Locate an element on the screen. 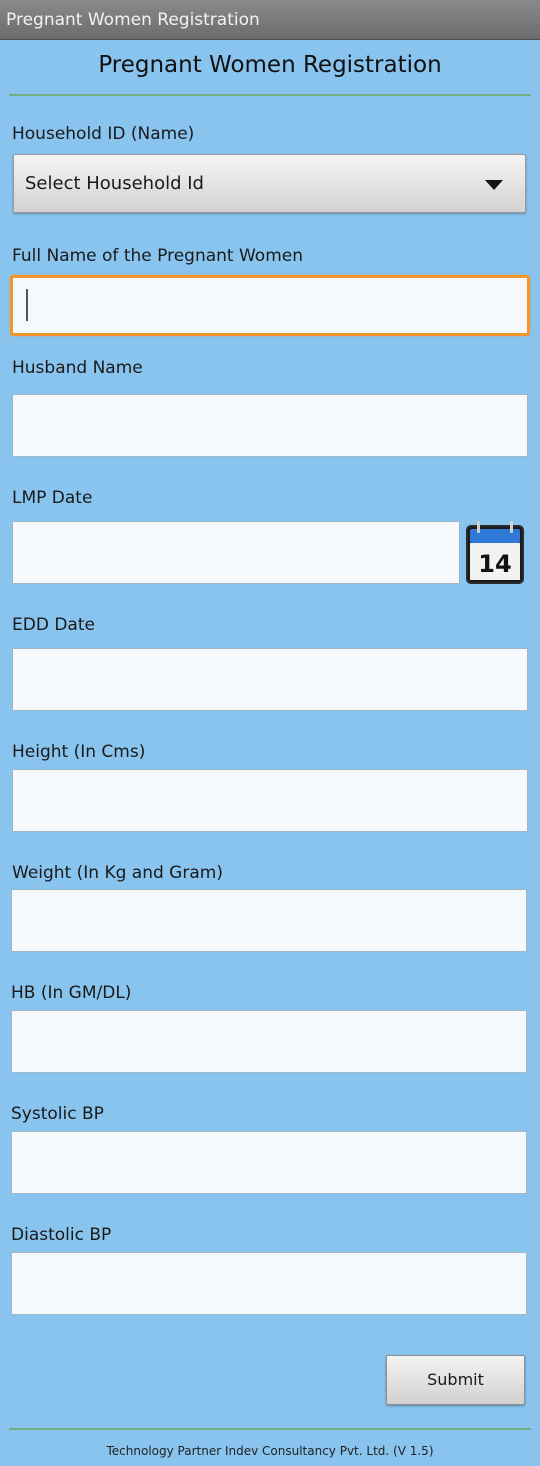 This screenshot has height=1466, width=540. height-label: Height (In Cms) is located at coordinates (79, 752).